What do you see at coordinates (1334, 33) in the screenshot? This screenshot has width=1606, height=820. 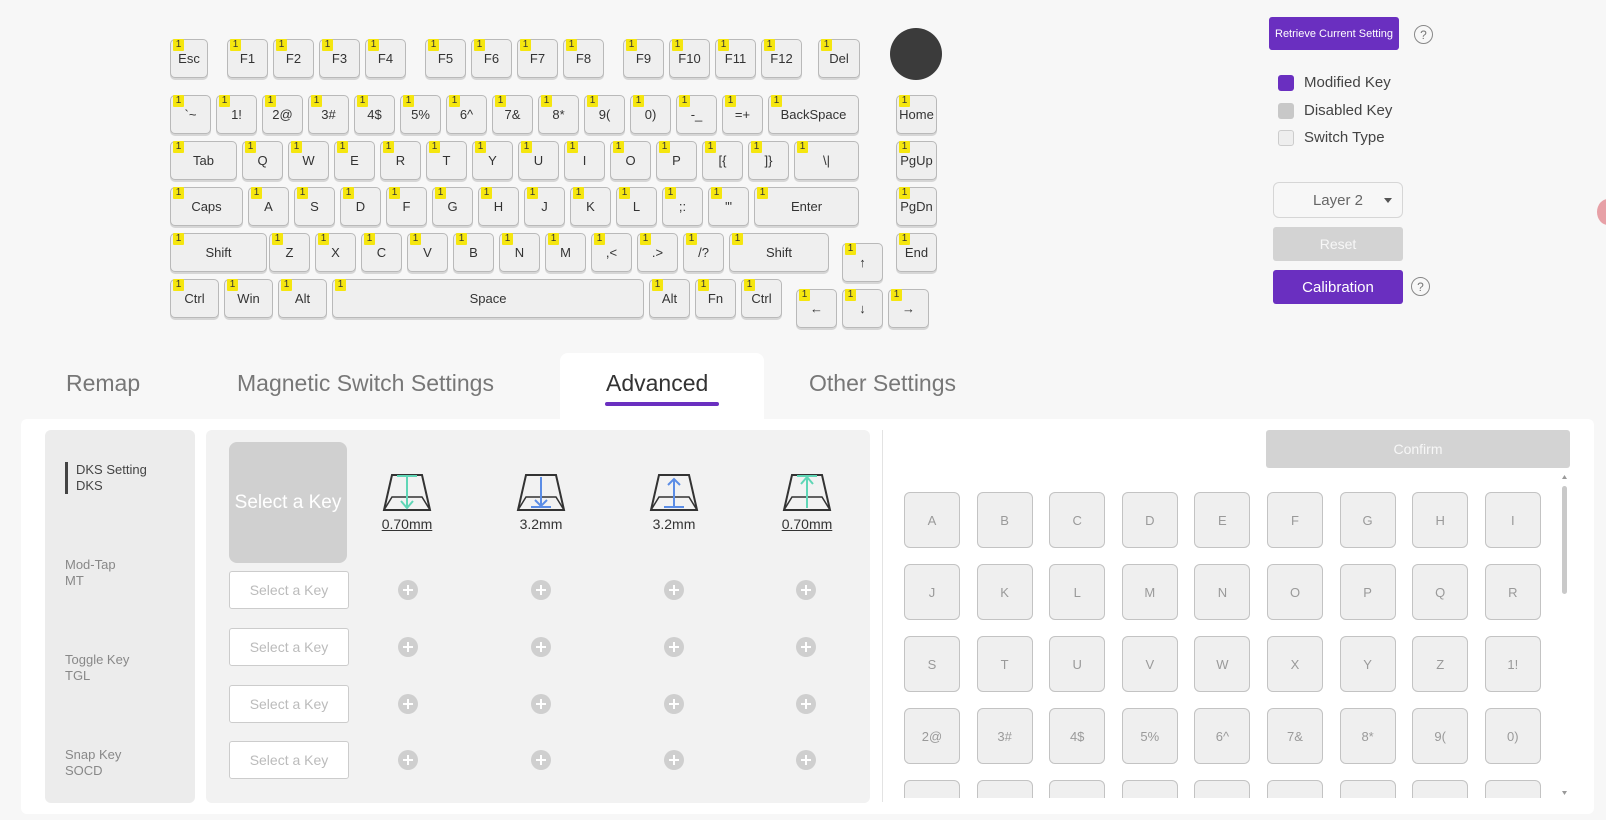 I see `retrieve-setting-button: Retrieve Current Setting` at bounding box center [1334, 33].